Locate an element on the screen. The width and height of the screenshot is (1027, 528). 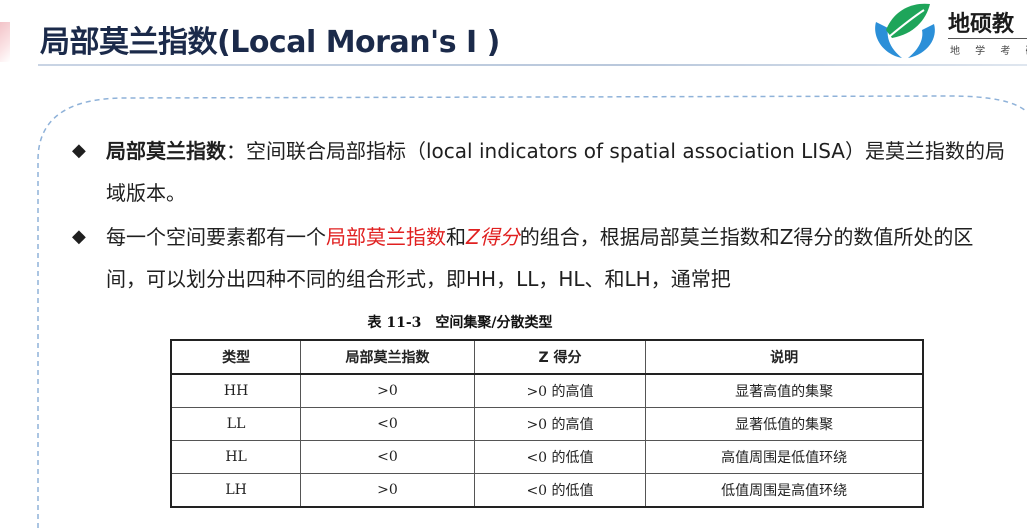
header-description: 说明 is located at coordinates (784, 357).